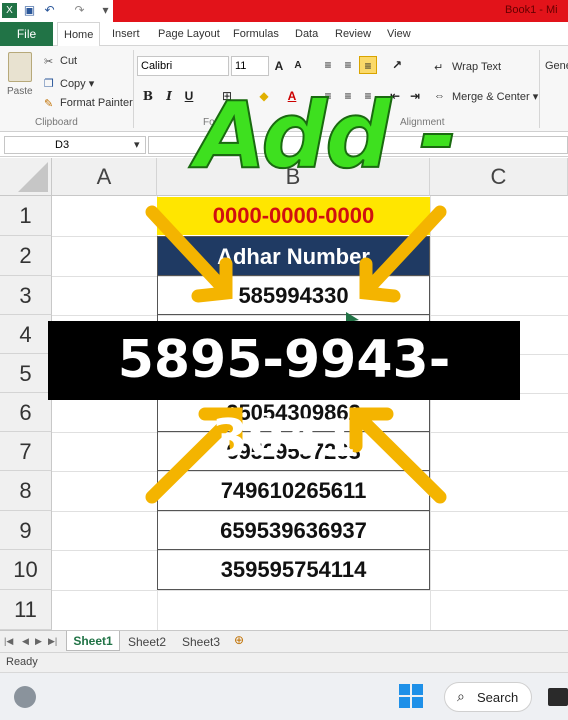  What do you see at coordinates (411, 696) in the screenshot?
I see `windows-start-icon` at bounding box center [411, 696].